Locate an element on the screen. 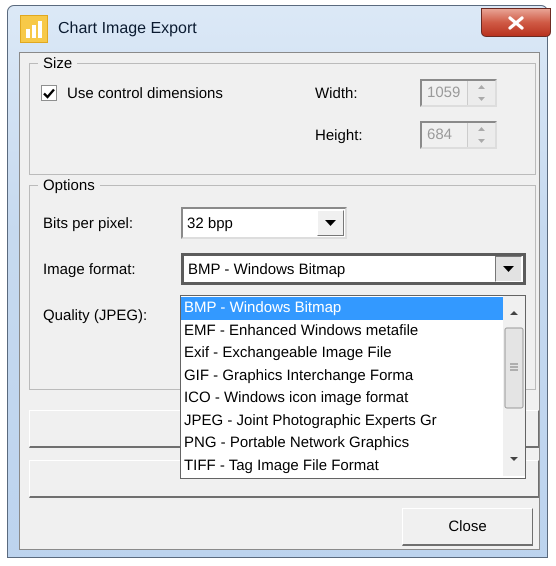 The image size is (556, 566). field-label: Height: is located at coordinates (339, 135).